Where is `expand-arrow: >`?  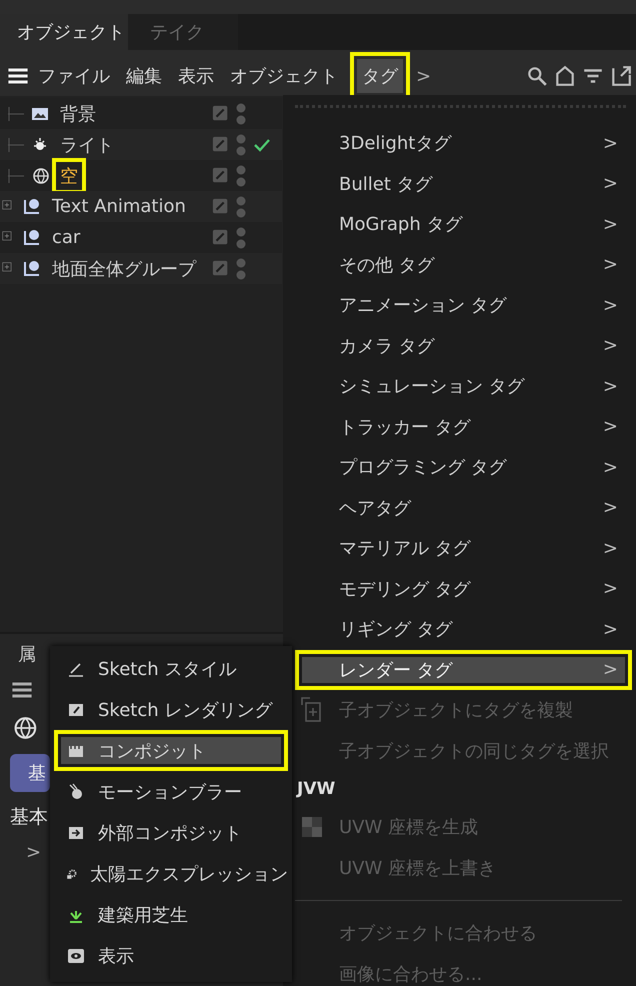 expand-arrow: > is located at coordinates (34, 852).